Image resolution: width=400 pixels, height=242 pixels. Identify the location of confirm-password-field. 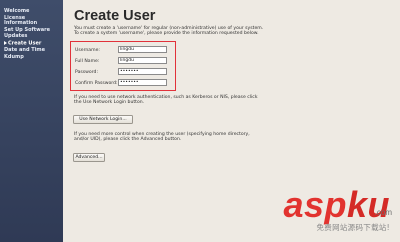
(142, 82).